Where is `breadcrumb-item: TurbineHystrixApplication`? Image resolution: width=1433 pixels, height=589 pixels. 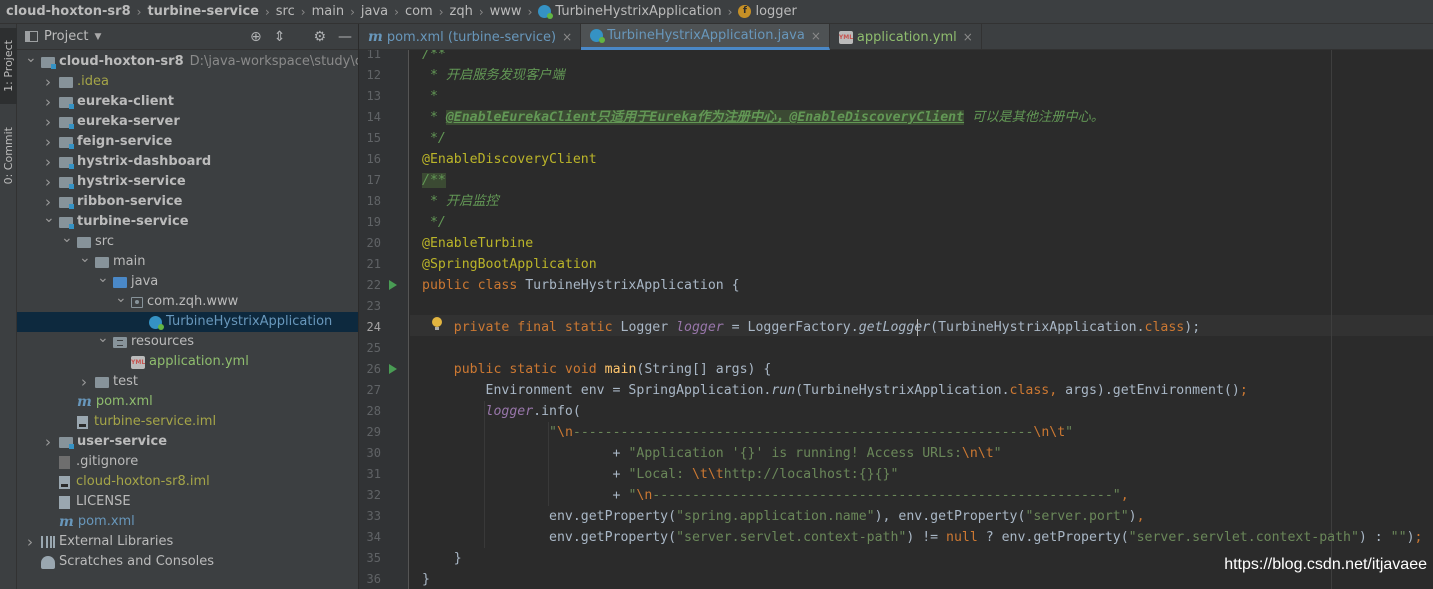
breadcrumb-item: TurbineHystrixApplication is located at coordinates (630, 11).